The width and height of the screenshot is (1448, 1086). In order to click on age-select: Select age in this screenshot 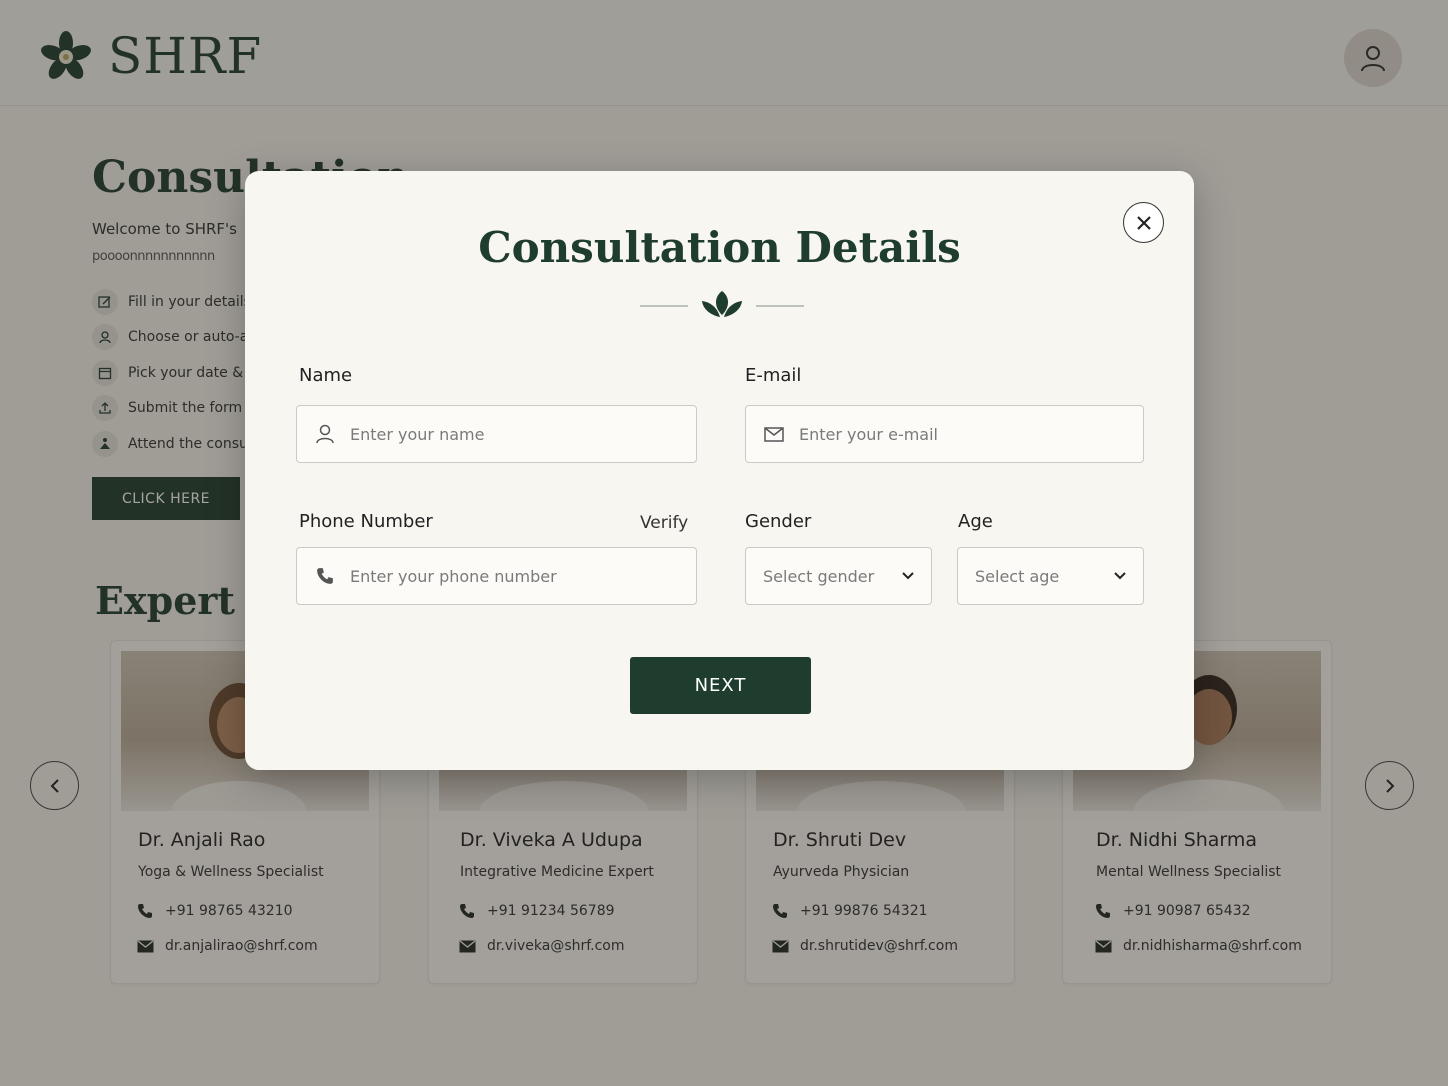, I will do `click(1050, 576)`.